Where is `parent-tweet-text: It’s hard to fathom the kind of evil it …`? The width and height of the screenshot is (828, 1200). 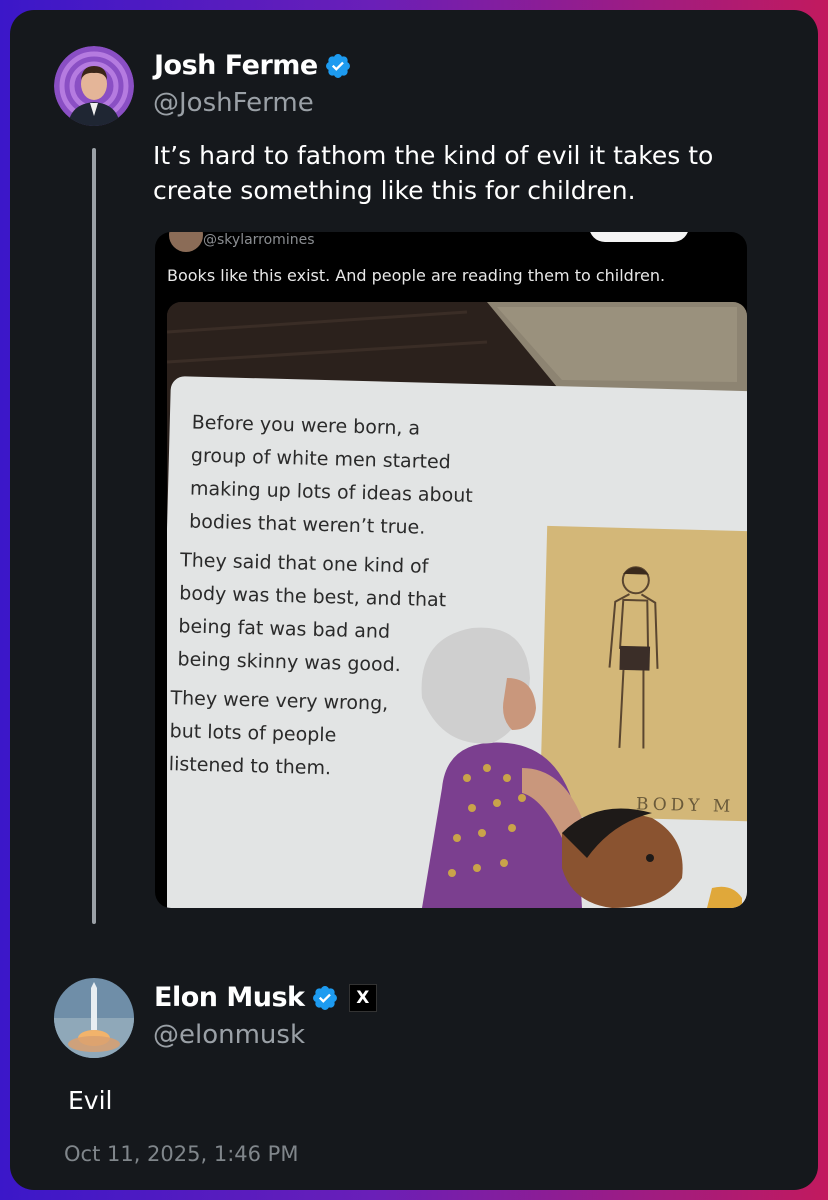 parent-tweet-text: It’s hard to fathom the kind of evil it … is located at coordinates (433, 173).